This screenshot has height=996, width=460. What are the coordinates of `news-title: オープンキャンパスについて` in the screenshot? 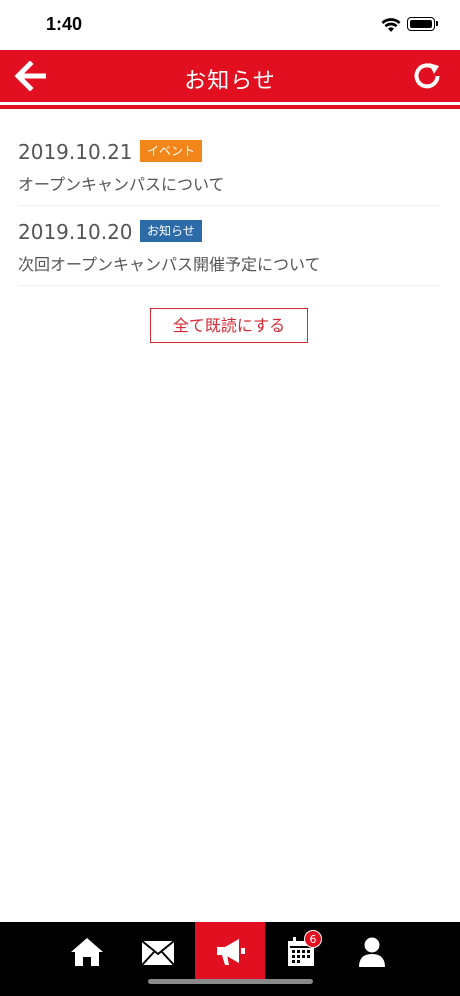 It's located at (121, 184).